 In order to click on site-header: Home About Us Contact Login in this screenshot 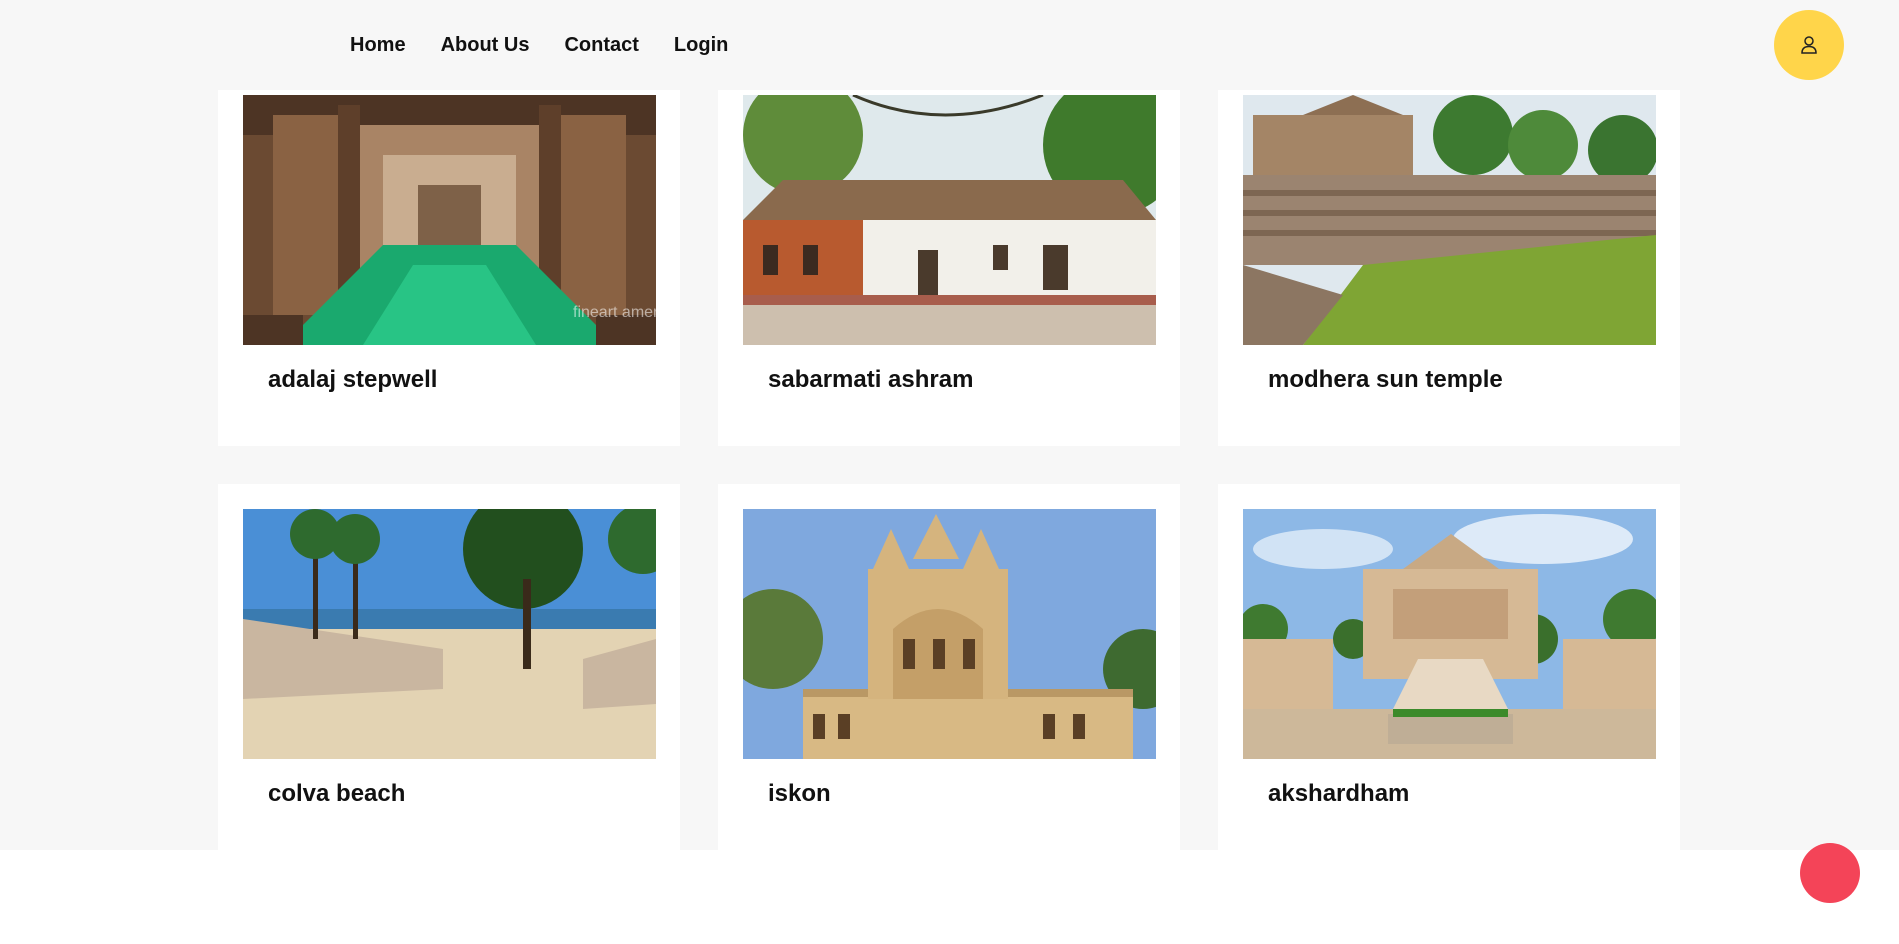, I will do `click(949, 45)`.